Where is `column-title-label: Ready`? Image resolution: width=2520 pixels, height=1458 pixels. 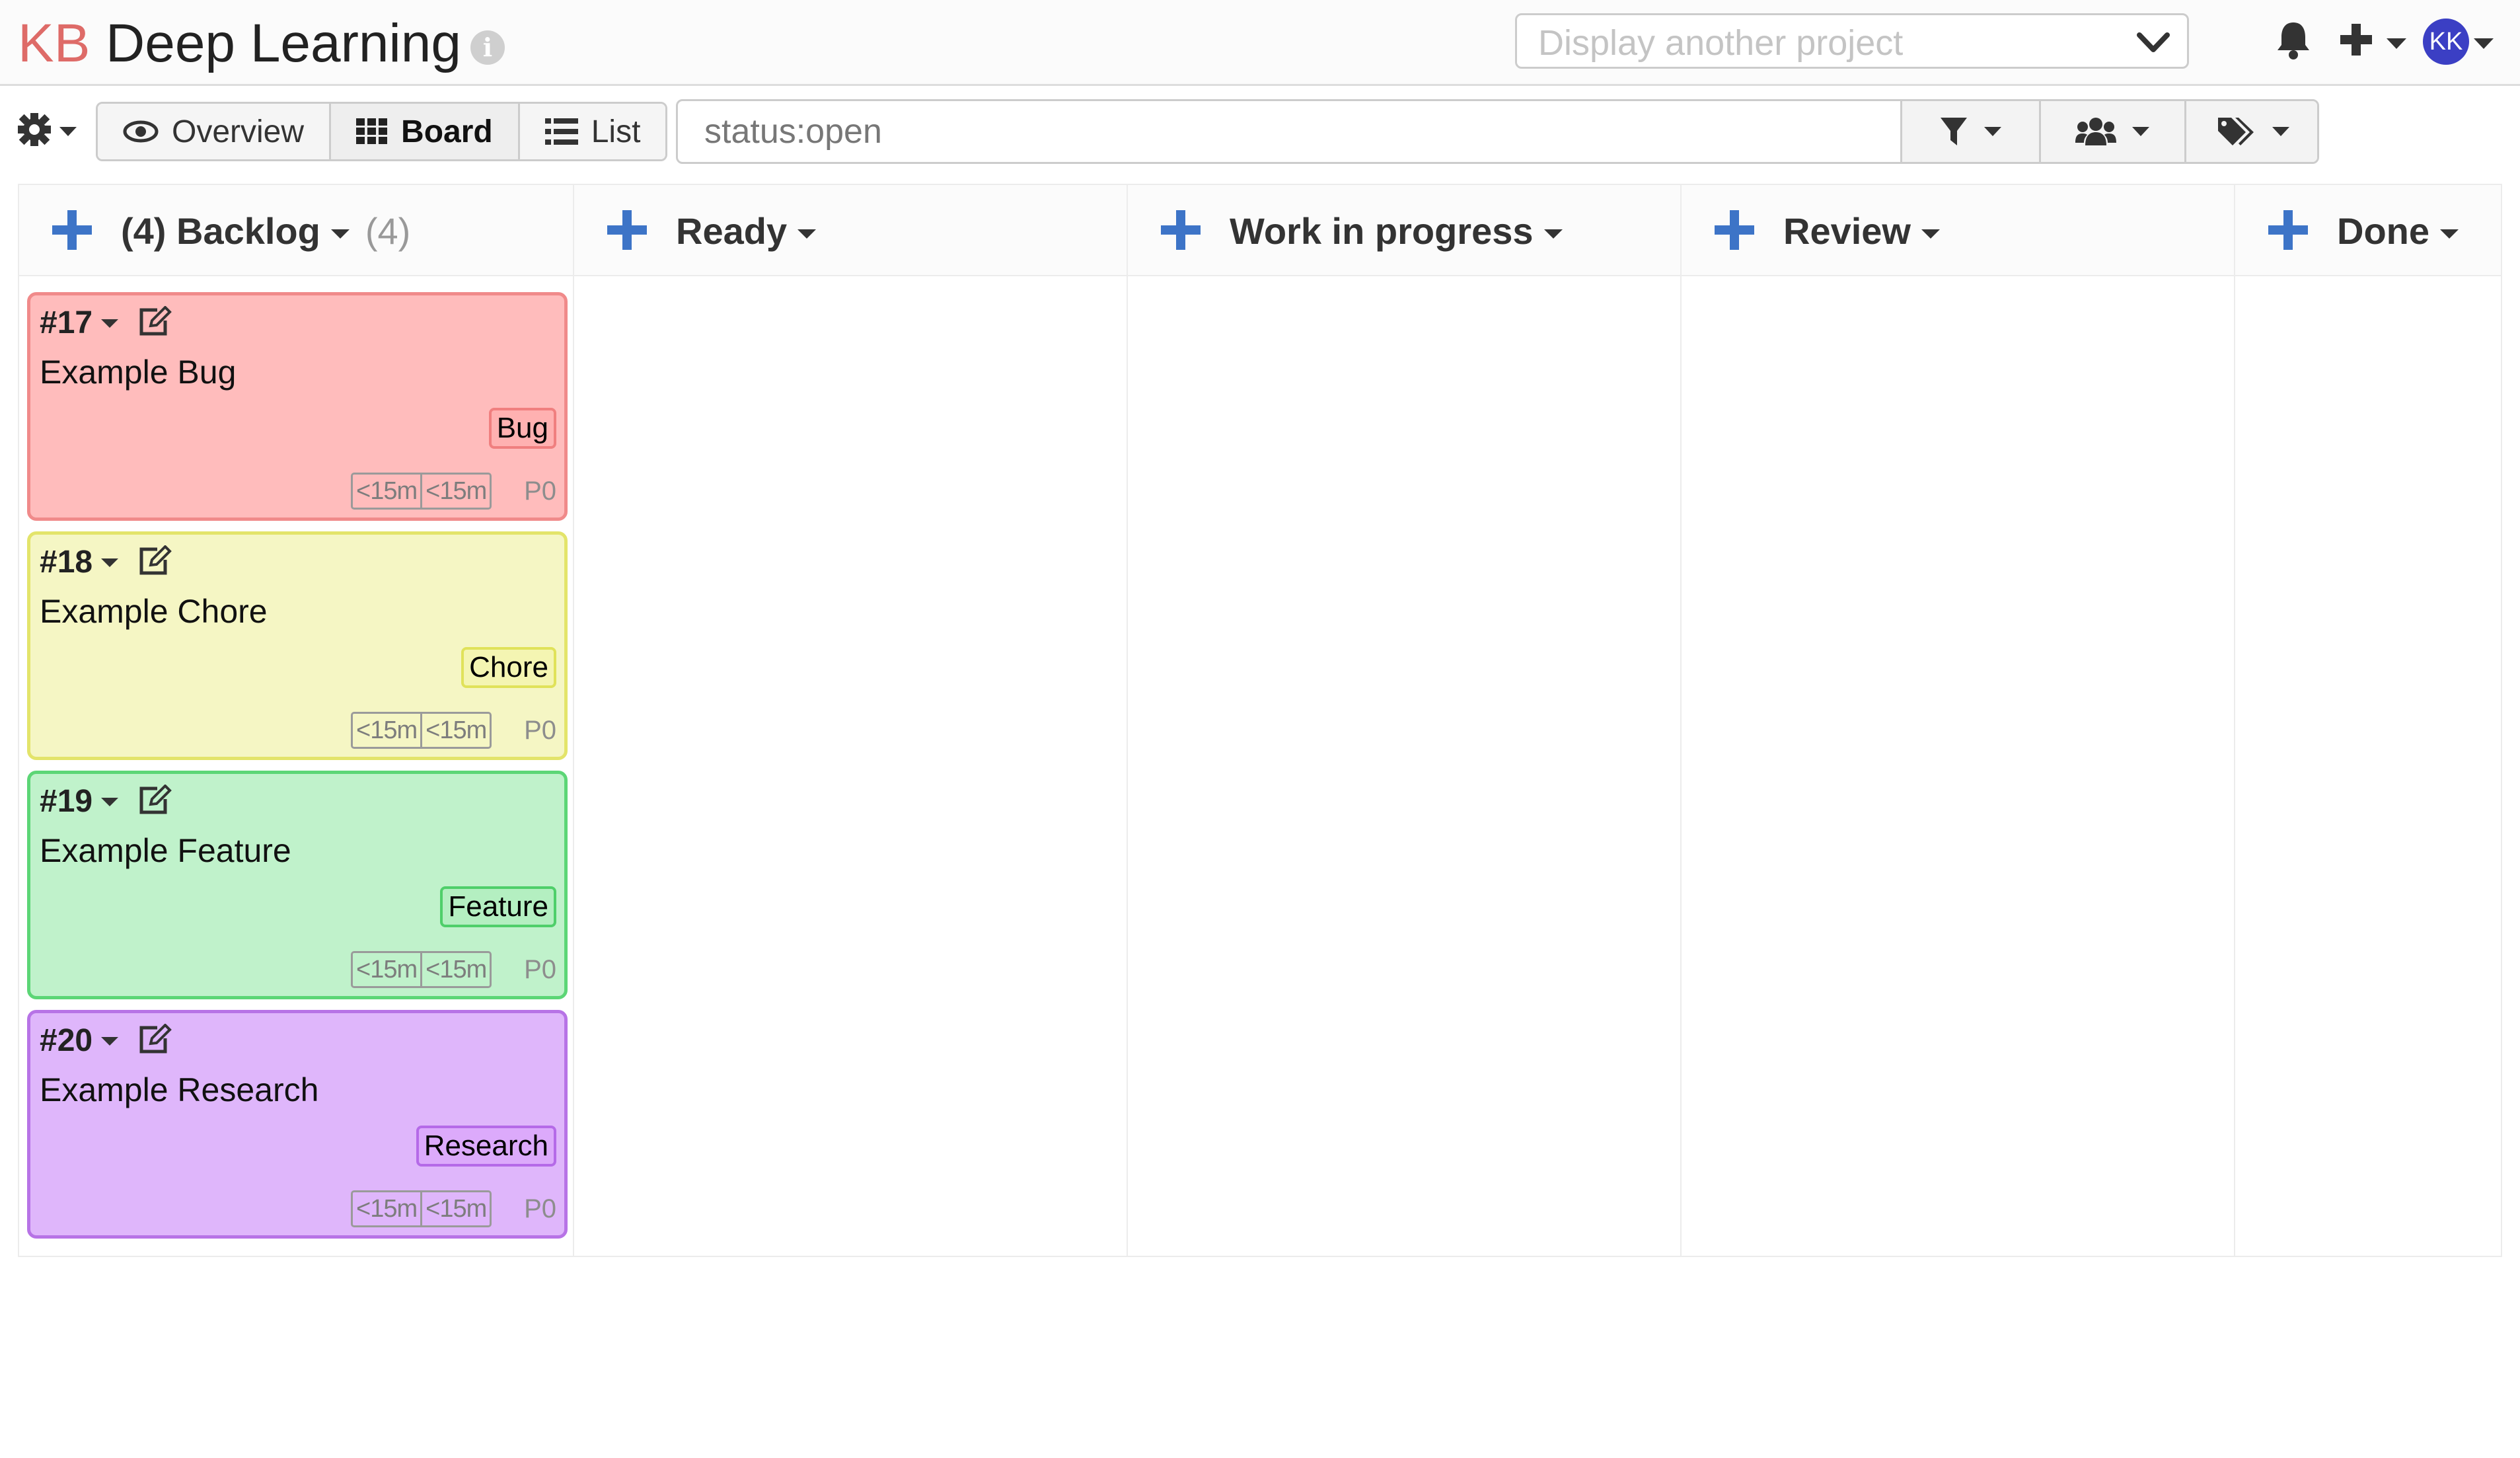
column-title-label: Ready is located at coordinates (732, 231).